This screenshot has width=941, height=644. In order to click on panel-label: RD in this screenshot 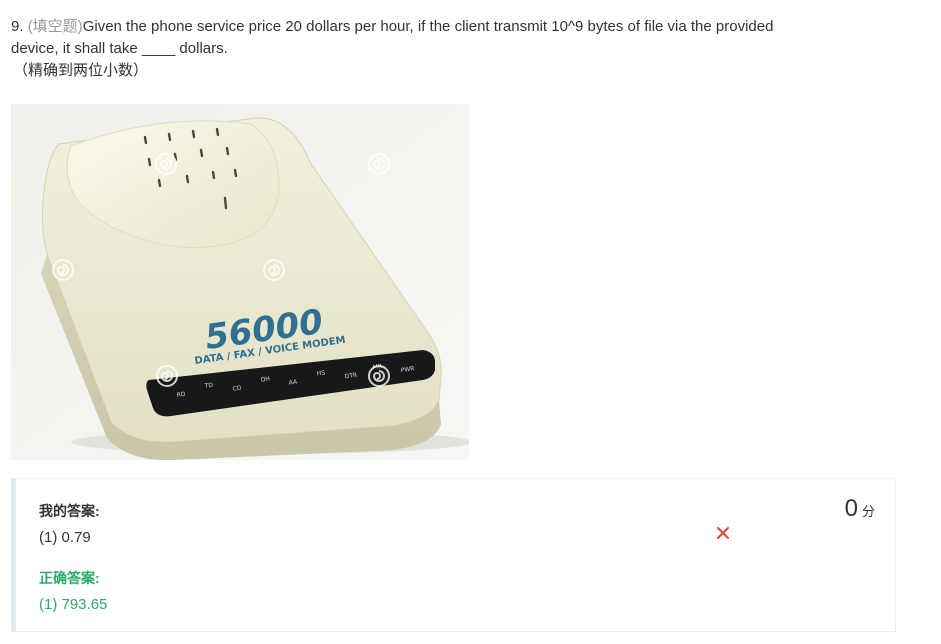, I will do `click(181, 395)`.